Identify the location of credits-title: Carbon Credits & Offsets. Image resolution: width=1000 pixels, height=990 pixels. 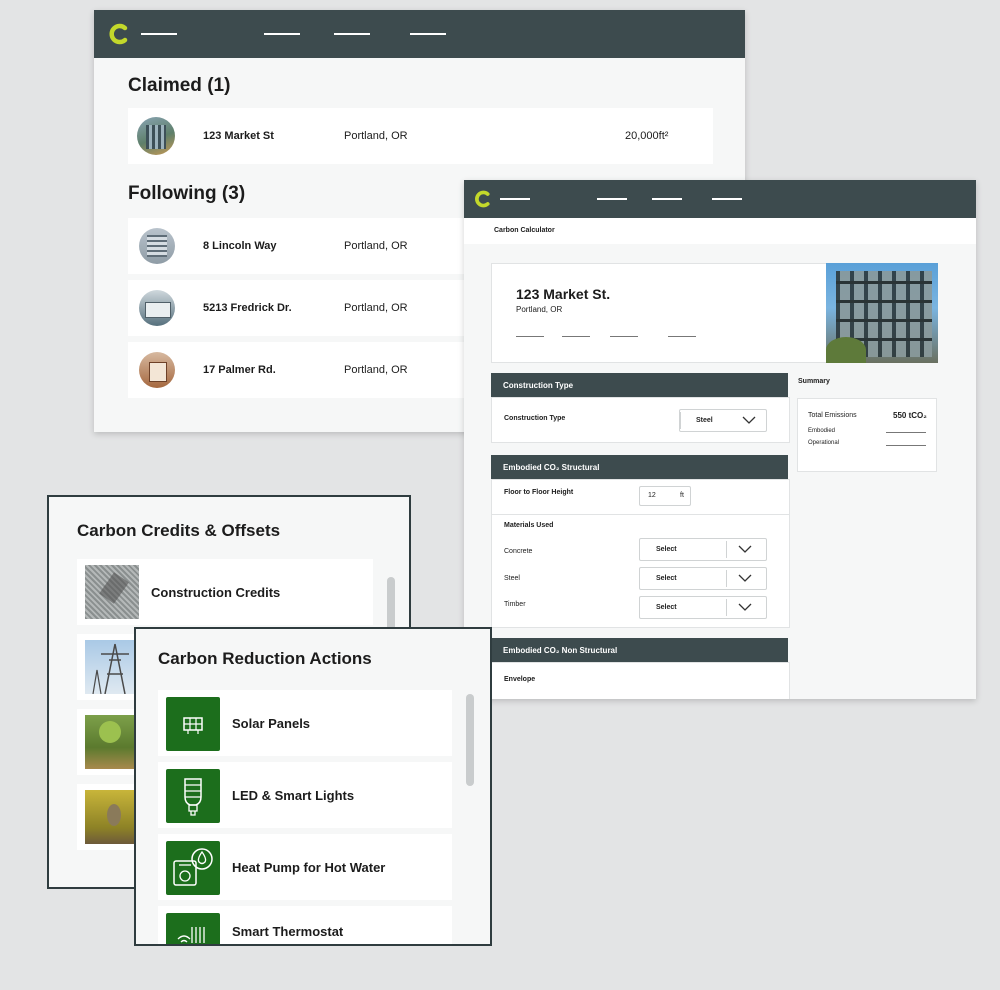
(179, 530).